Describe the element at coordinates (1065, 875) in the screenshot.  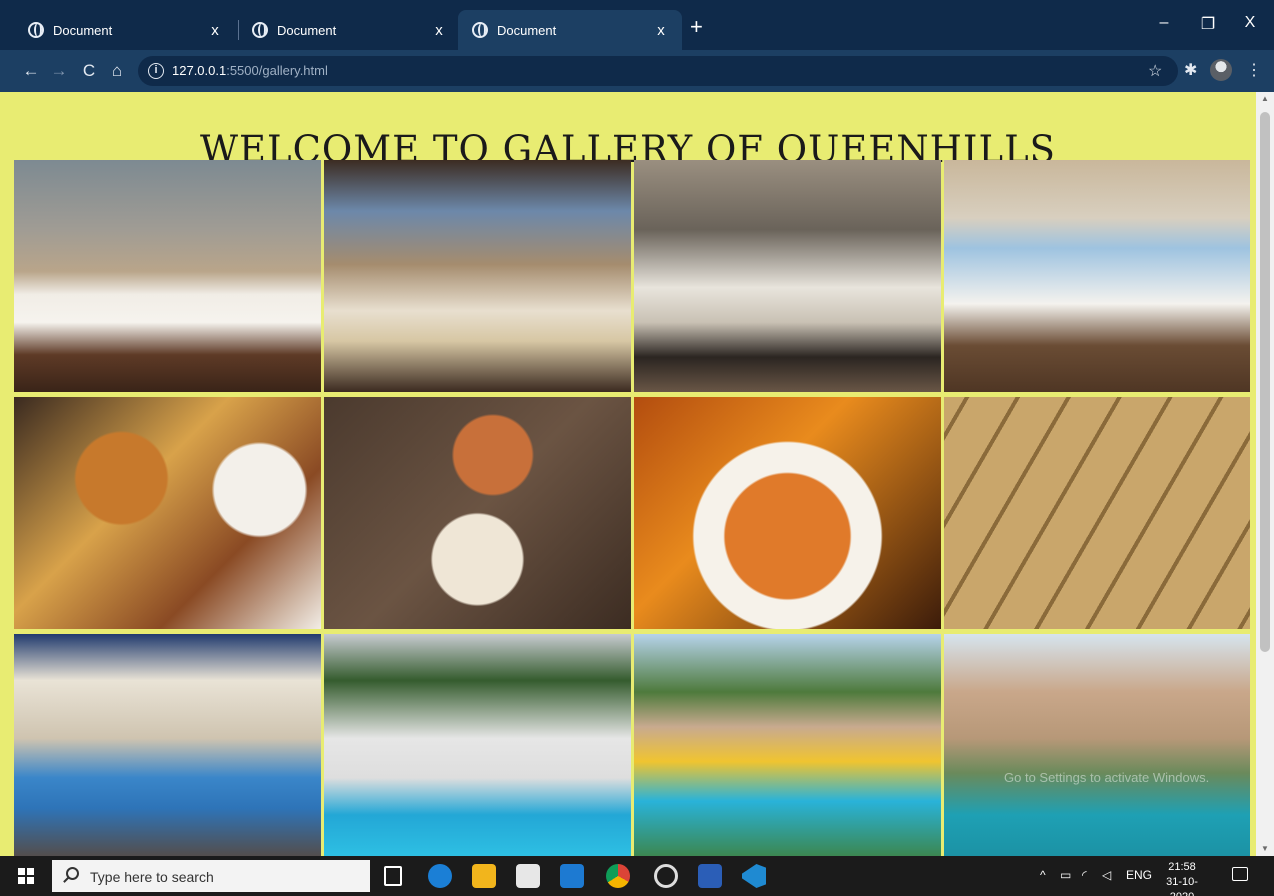
I see `network-icon: ▭` at that location.